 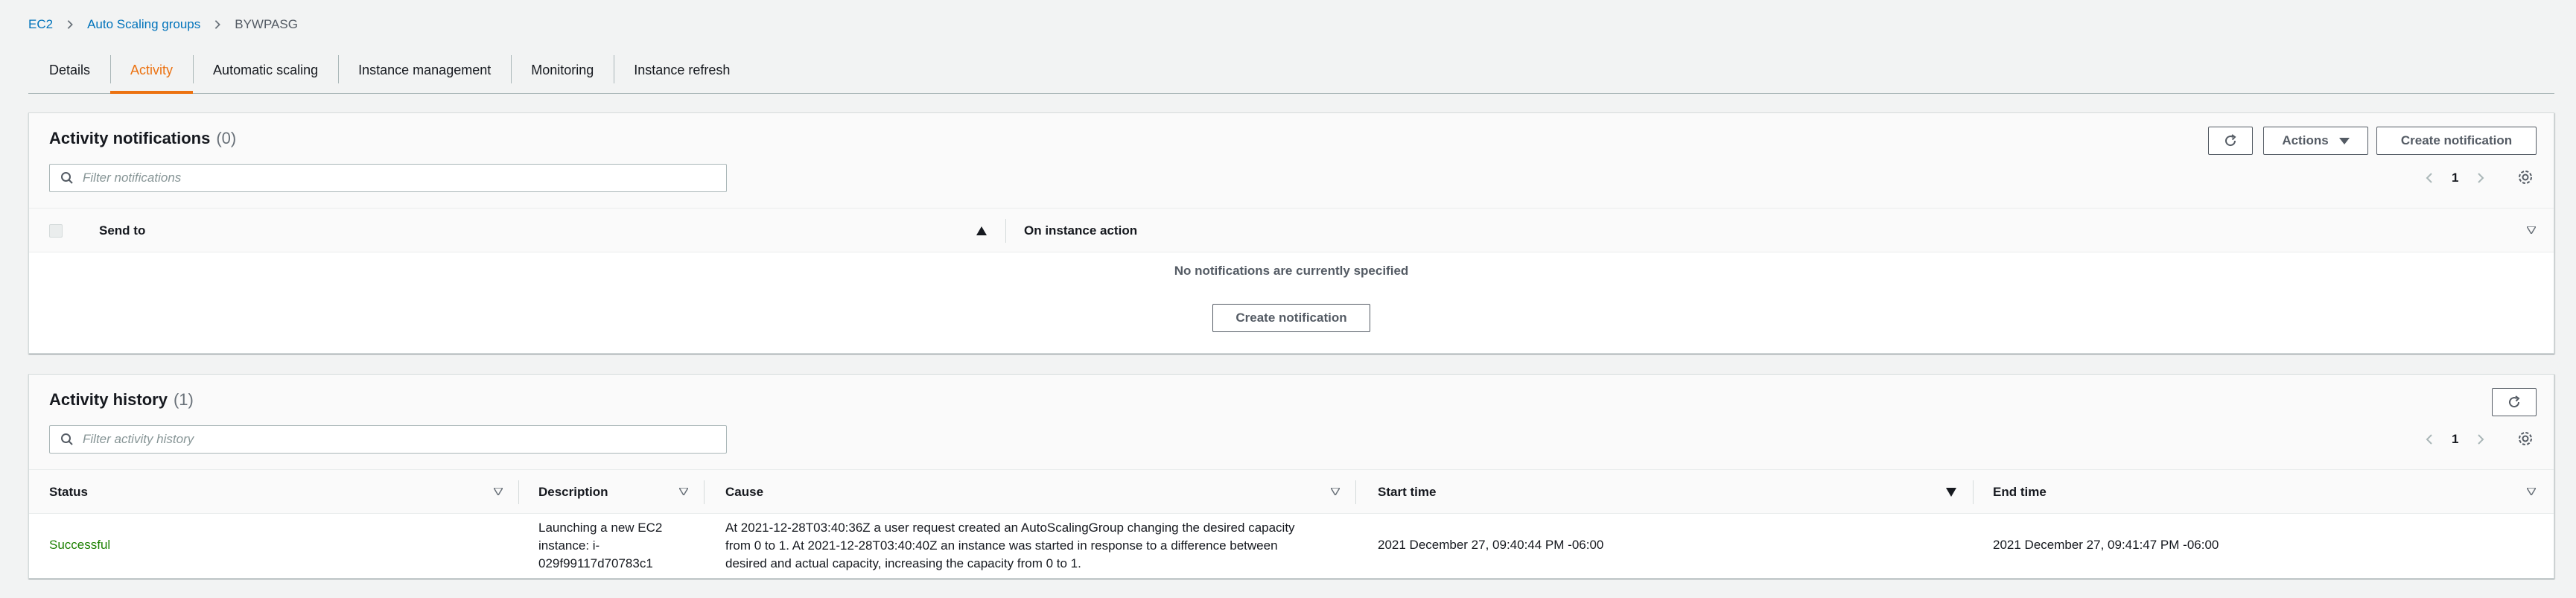 I want to click on empty-state-create-notification-button: Create notification, so click(x=1291, y=318).